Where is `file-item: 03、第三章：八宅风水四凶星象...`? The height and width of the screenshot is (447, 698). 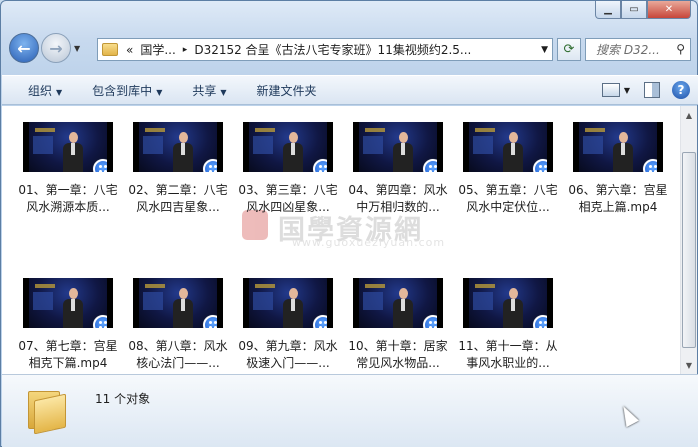 file-item: 03、第三章：八宅风水四凶星象... is located at coordinates (288, 169).